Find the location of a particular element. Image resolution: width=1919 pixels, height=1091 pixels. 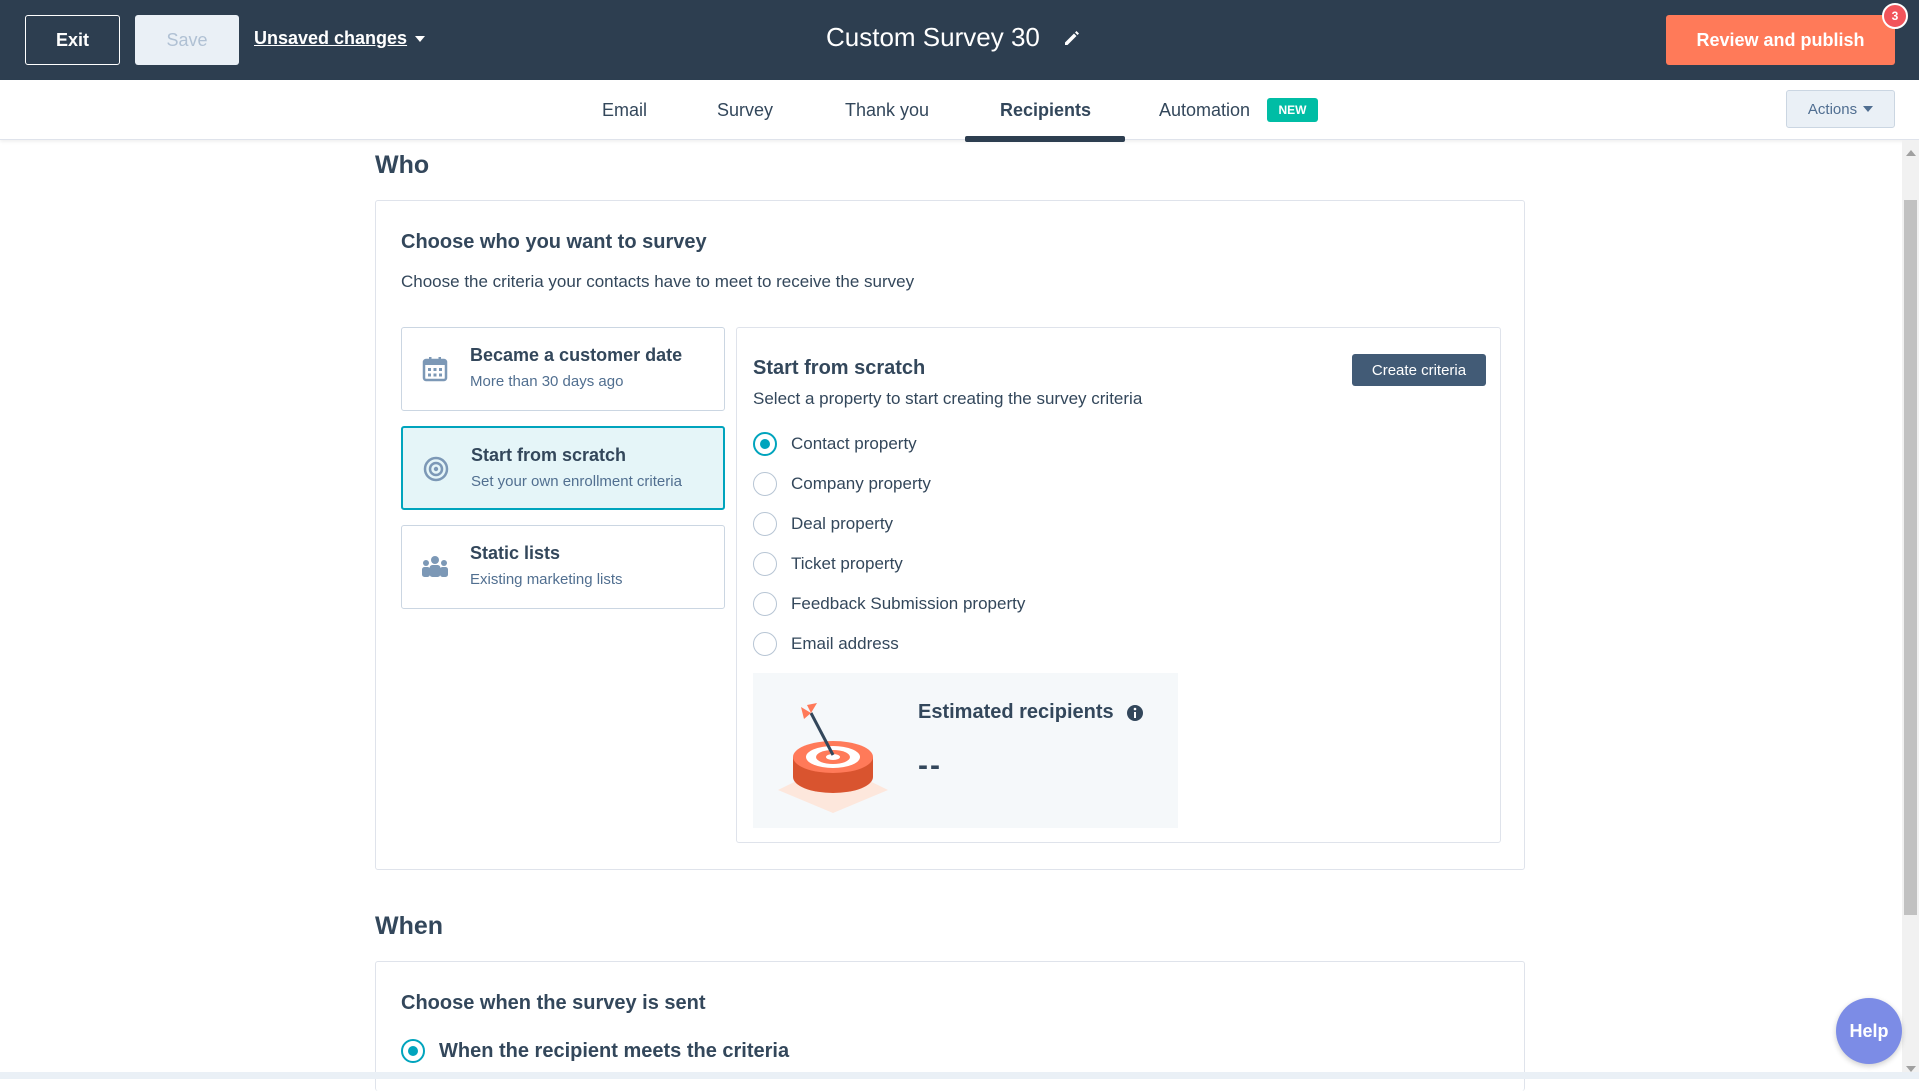

people-icon is located at coordinates (435, 566).